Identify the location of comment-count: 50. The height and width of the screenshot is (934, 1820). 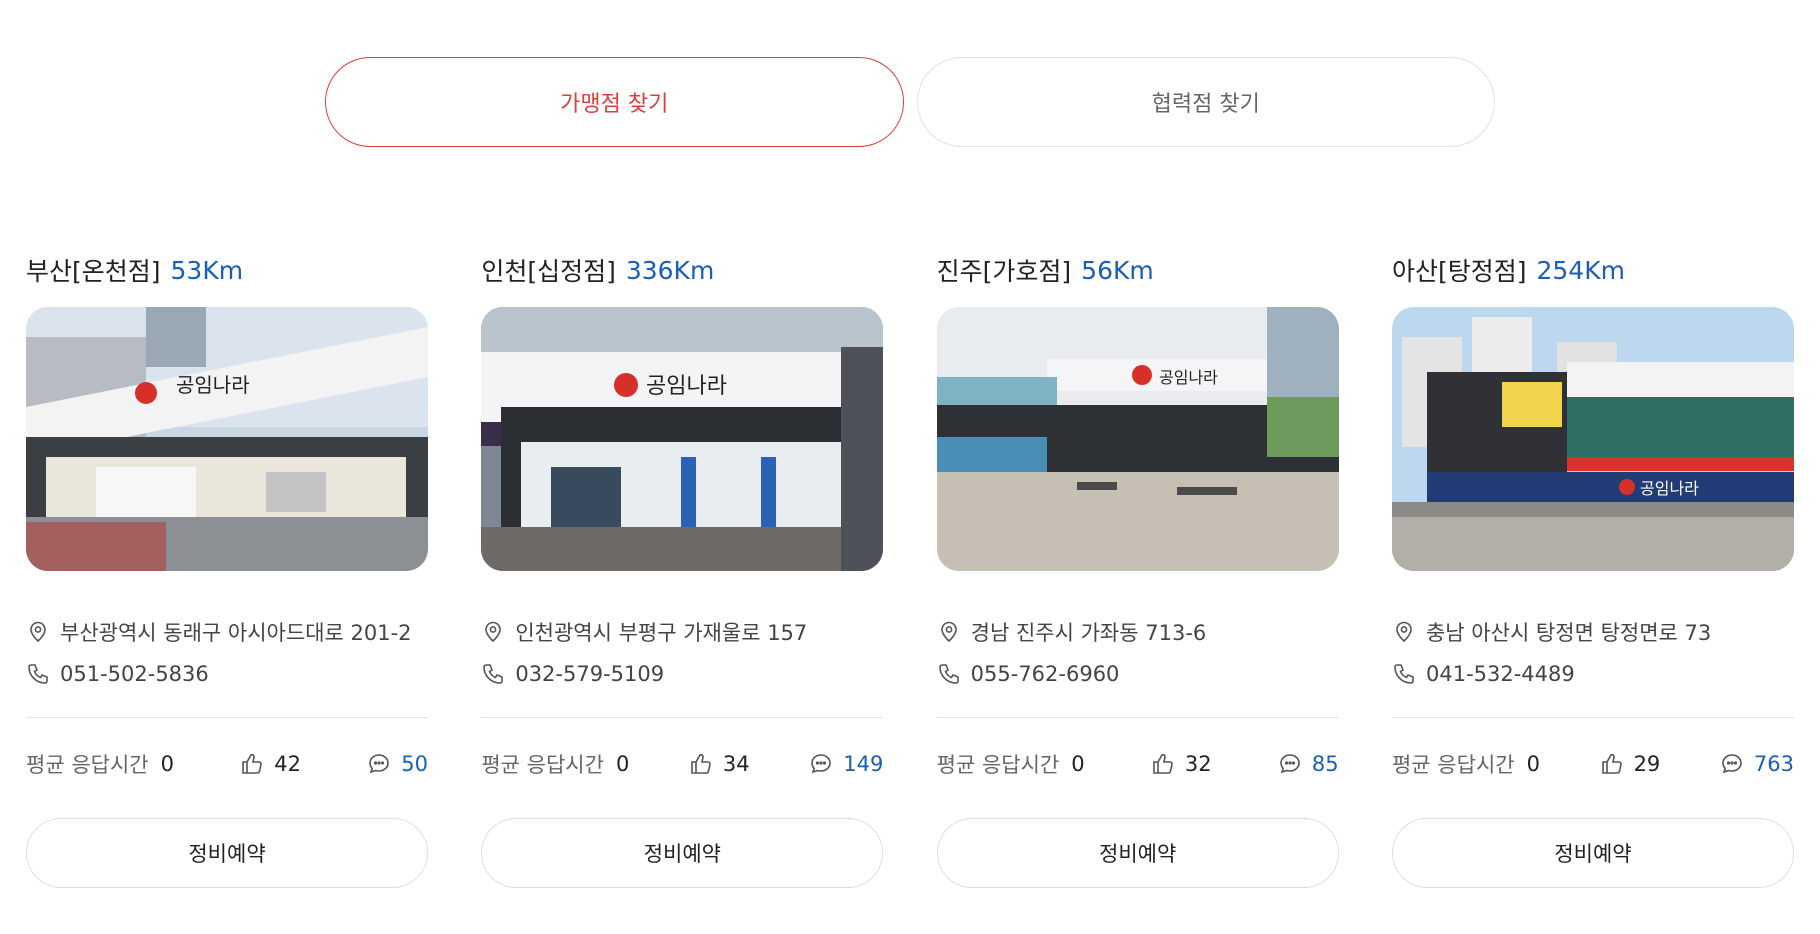
(397, 764).